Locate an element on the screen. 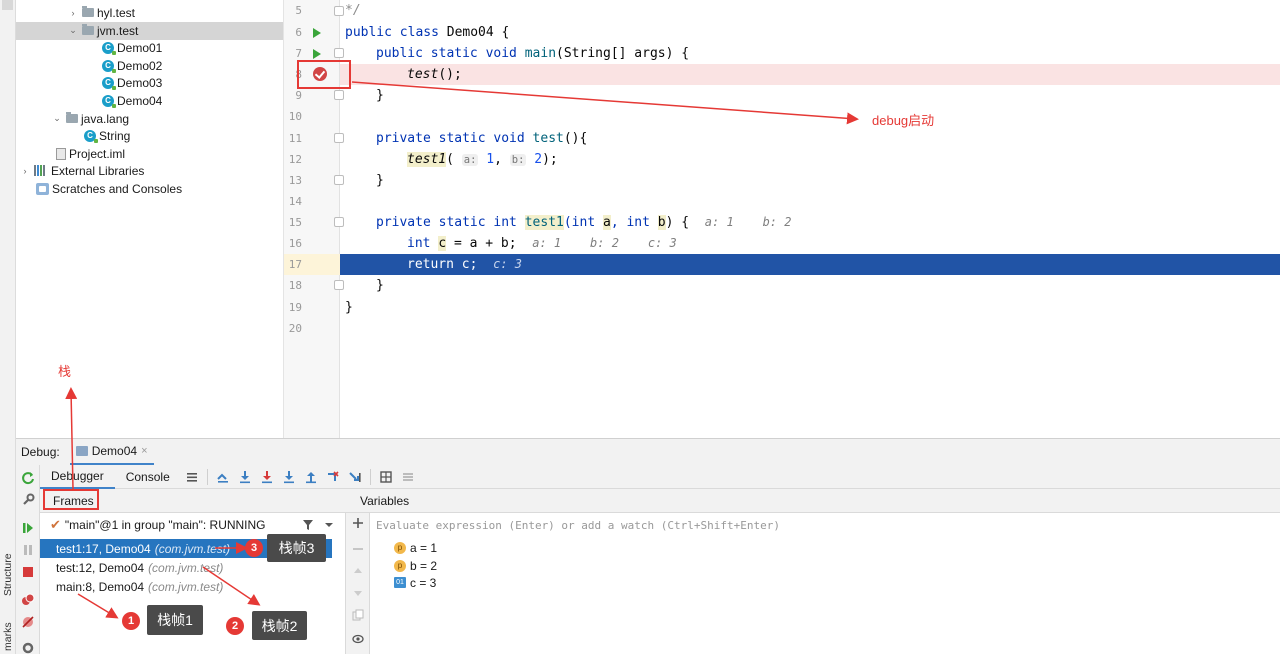 This screenshot has height=654, width=1280. tab-debugger: Debugger is located at coordinates (77, 477).